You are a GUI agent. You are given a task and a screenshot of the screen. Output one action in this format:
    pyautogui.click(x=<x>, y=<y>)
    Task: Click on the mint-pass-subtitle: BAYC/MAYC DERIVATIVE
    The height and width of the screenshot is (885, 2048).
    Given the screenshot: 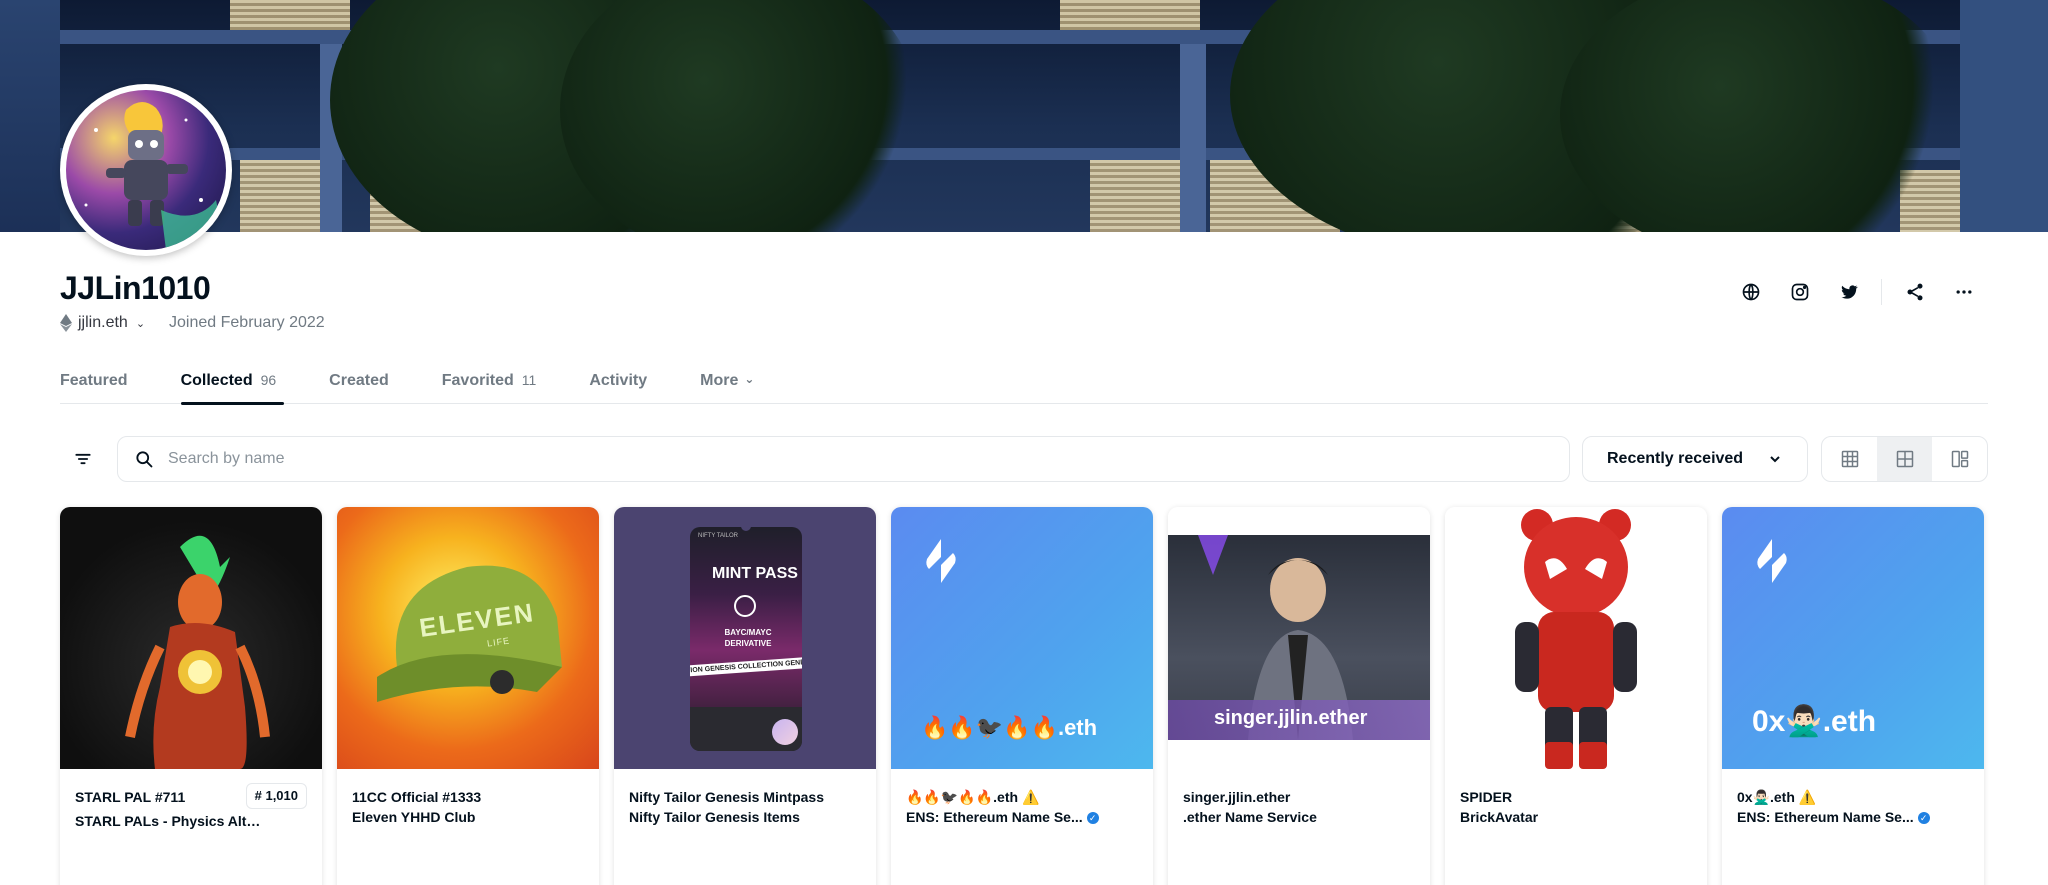 What is the action you would take?
    pyautogui.click(x=748, y=638)
    